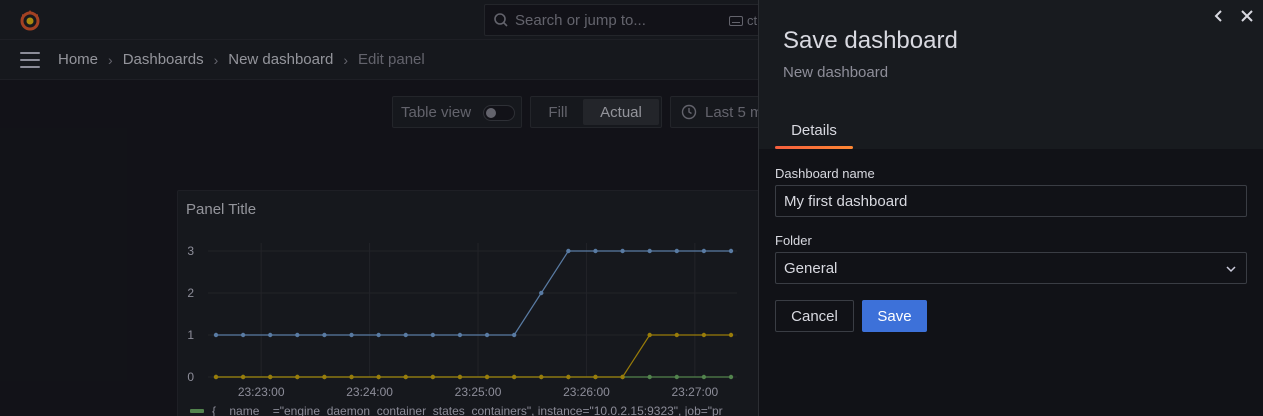  I want to click on folder-select-value: General, so click(811, 268).